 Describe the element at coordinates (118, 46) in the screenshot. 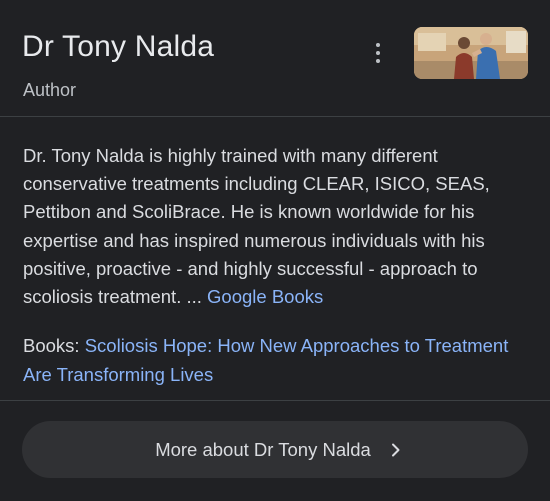

I see `entity-title: Dr Tony Nalda` at that location.